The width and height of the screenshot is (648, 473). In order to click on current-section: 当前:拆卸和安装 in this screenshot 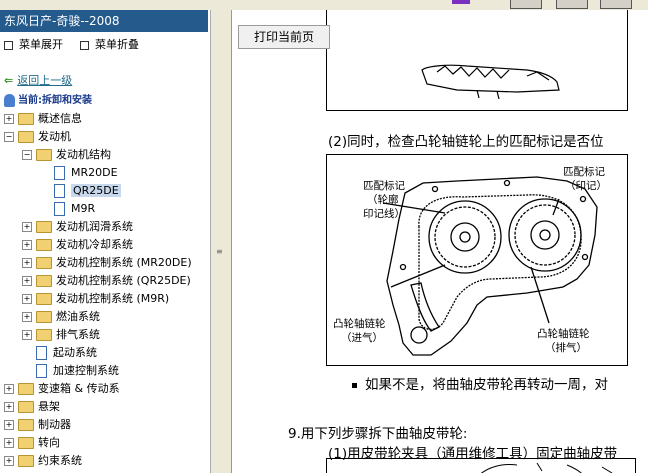, I will do `click(48, 101)`.